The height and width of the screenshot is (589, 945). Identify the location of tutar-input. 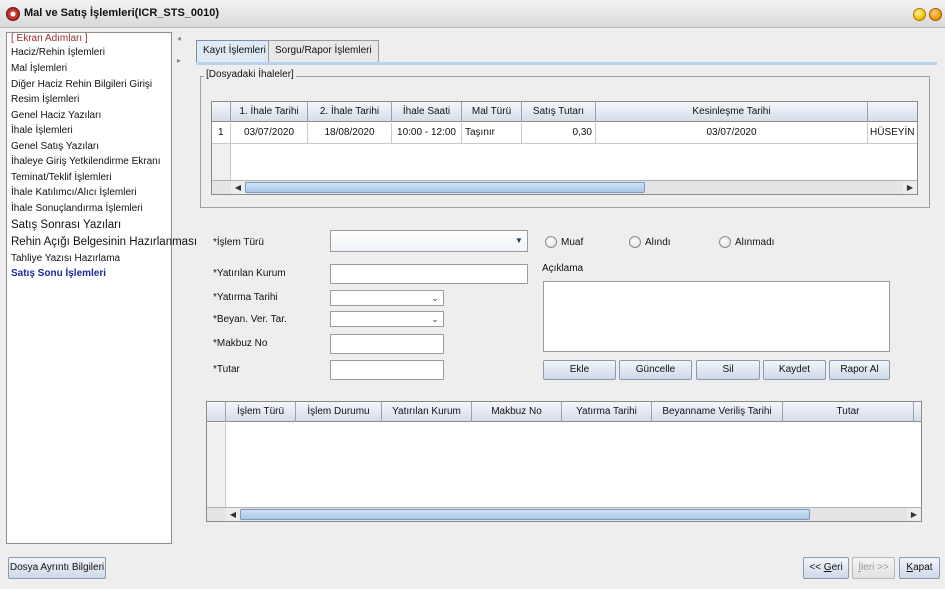
(387, 370).